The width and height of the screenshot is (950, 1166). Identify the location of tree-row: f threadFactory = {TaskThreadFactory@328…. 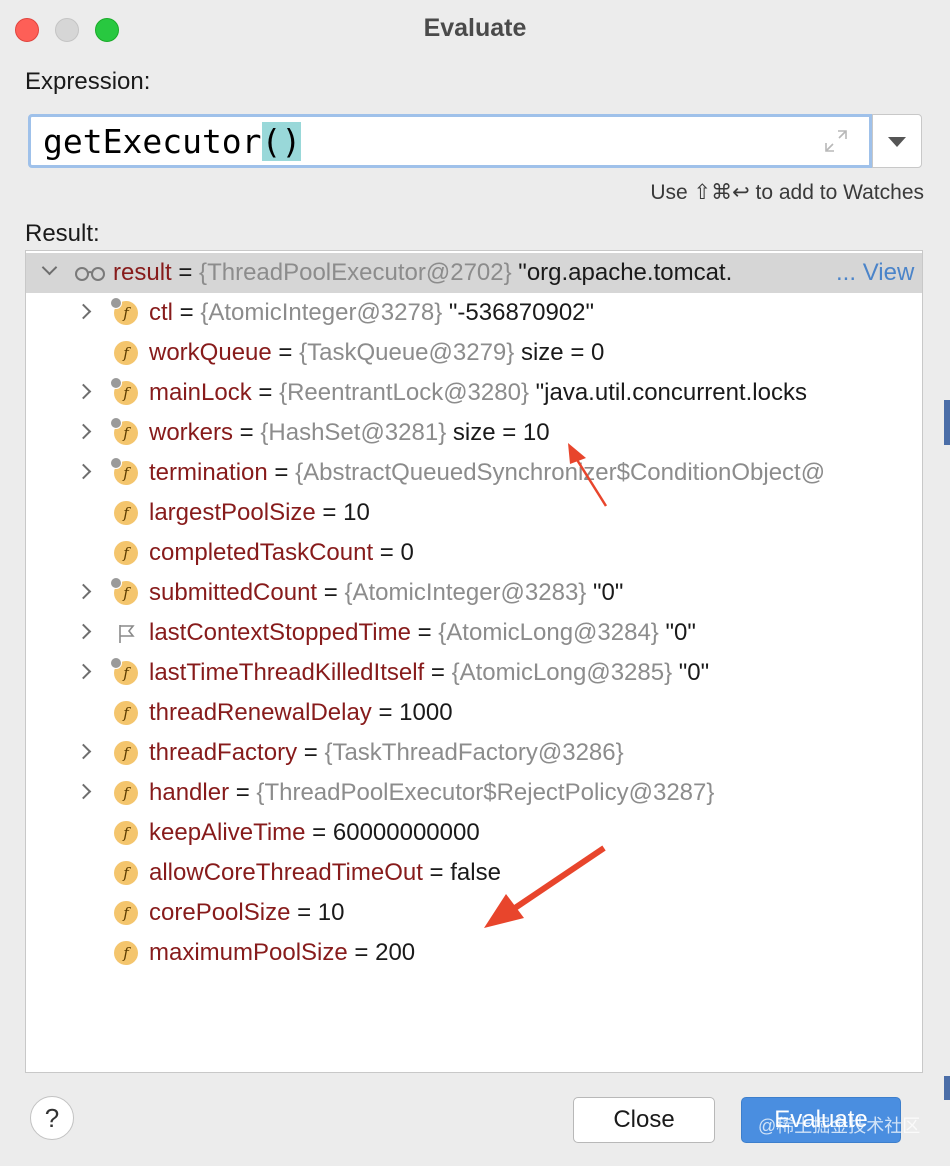
(474, 753).